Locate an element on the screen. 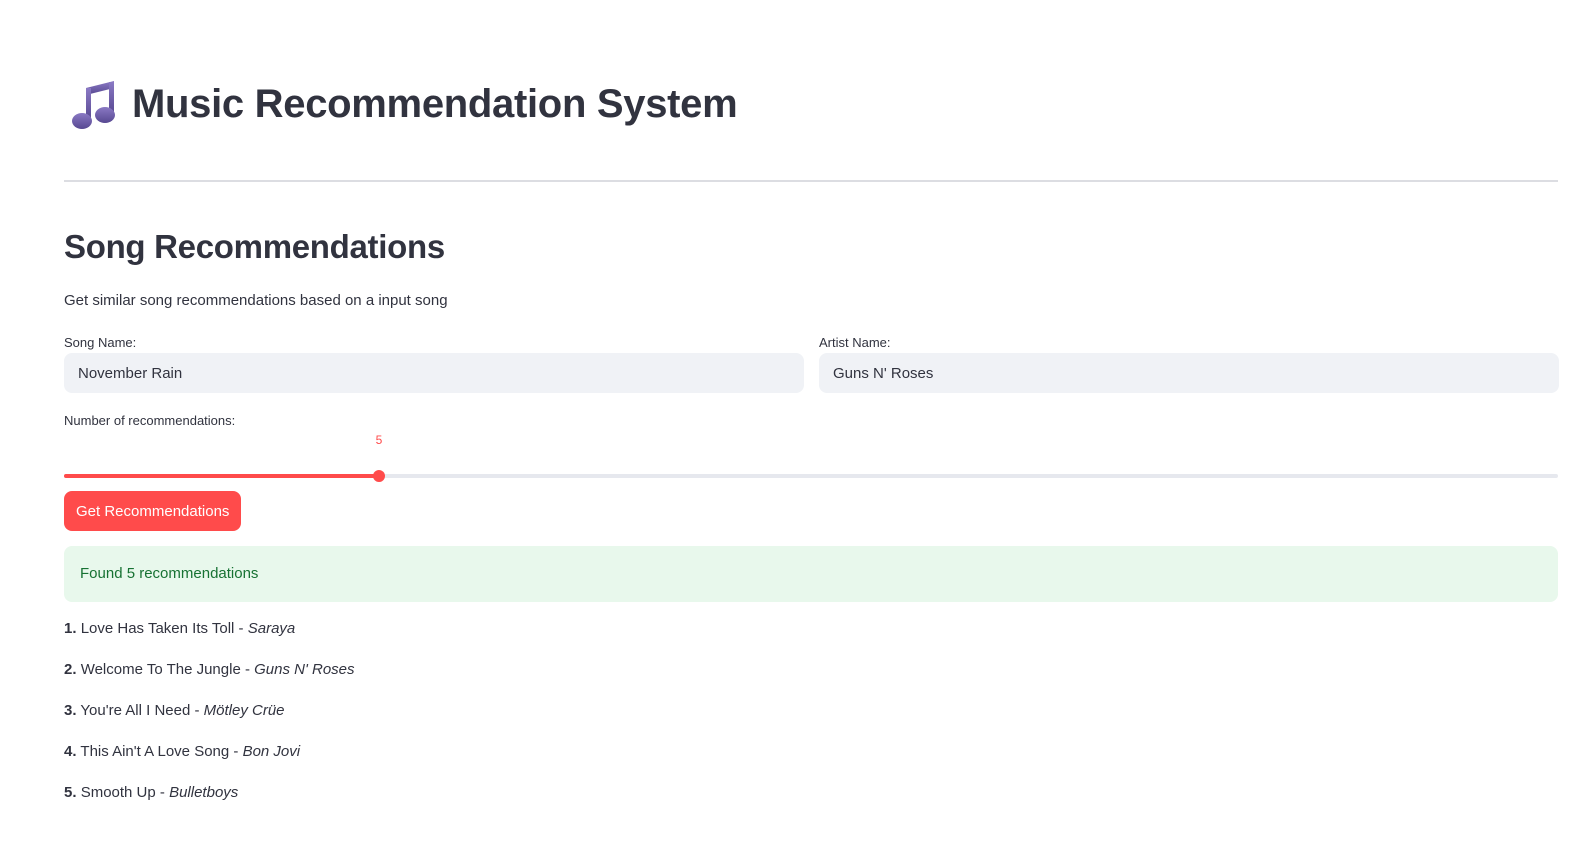 The image size is (1590, 863). musical-notes-icon is located at coordinates (94, 104).